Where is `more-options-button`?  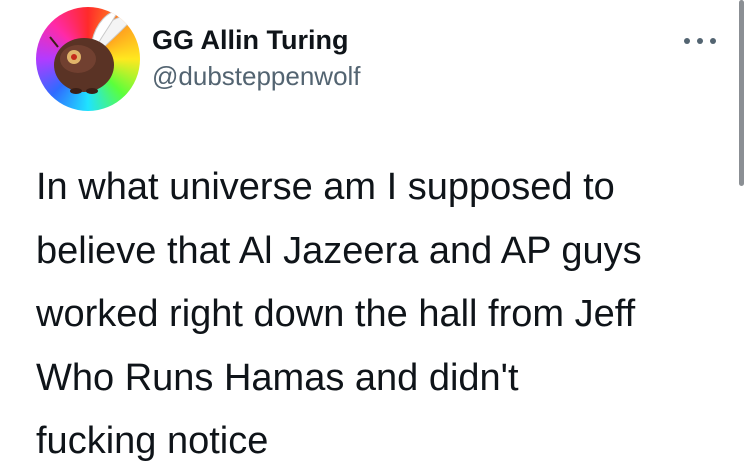
more-options-button is located at coordinates (700, 41).